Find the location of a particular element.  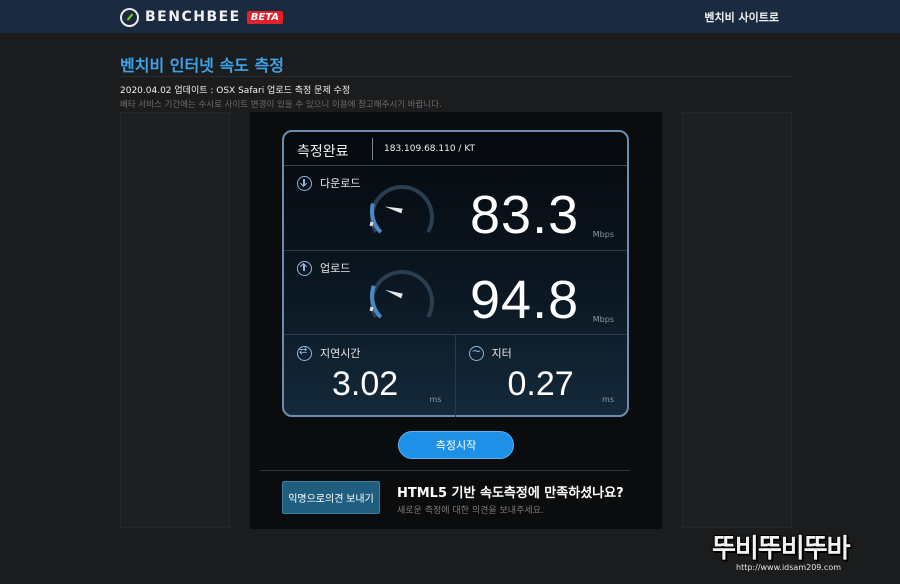

latency-value: 3.02 is located at coordinates (365, 384).